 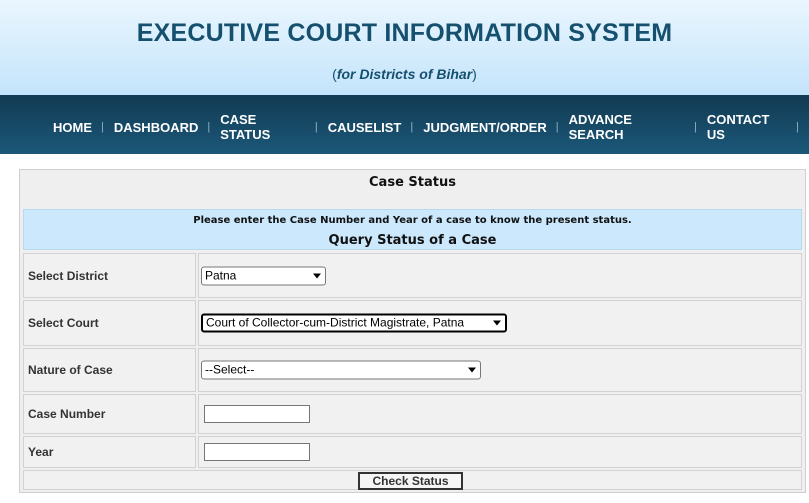 What do you see at coordinates (365, 127) in the screenshot?
I see `nav-link-causelist: CAUSELIST` at bounding box center [365, 127].